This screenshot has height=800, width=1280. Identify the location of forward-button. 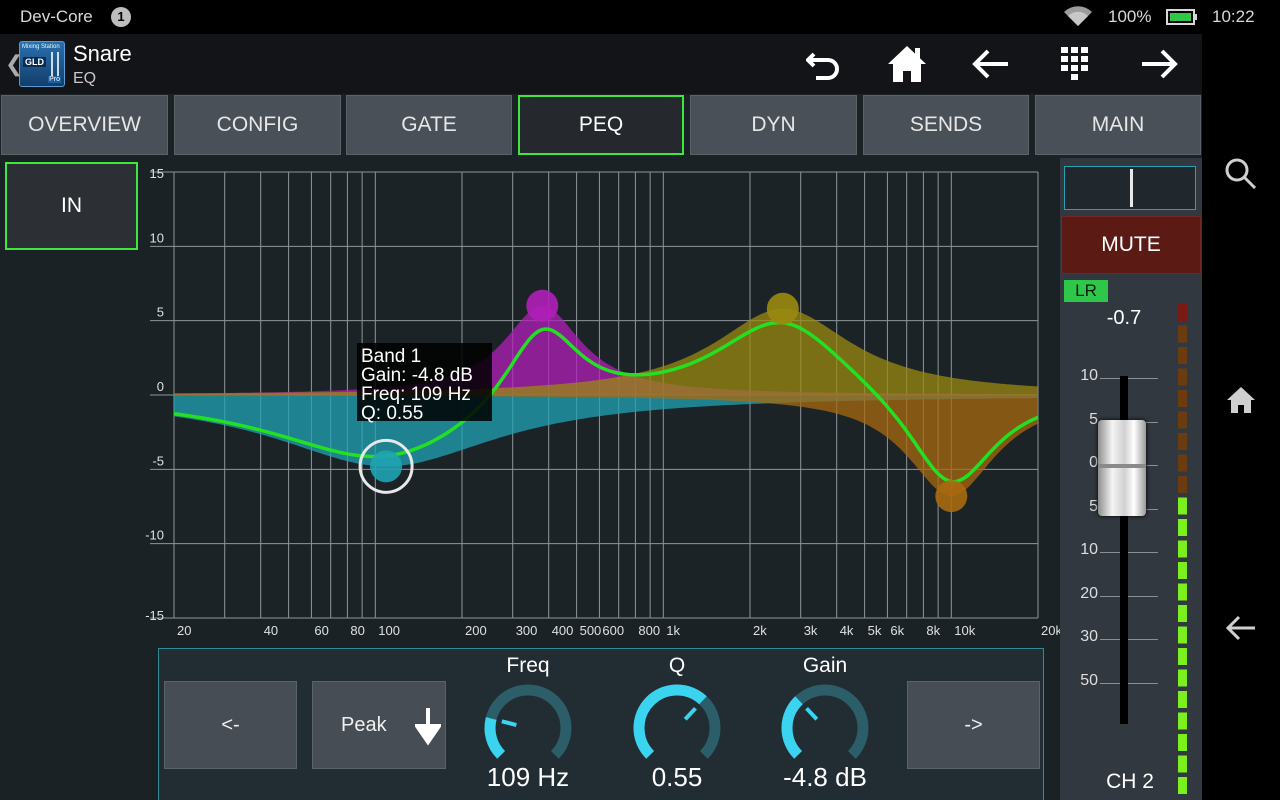
(1159, 64).